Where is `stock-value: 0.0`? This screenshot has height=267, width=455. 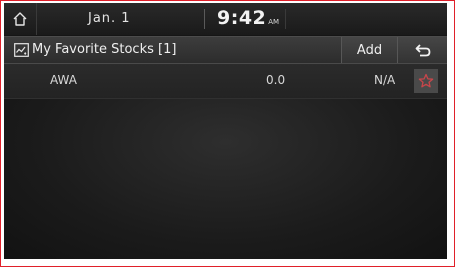 stock-value: 0.0 is located at coordinates (276, 80).